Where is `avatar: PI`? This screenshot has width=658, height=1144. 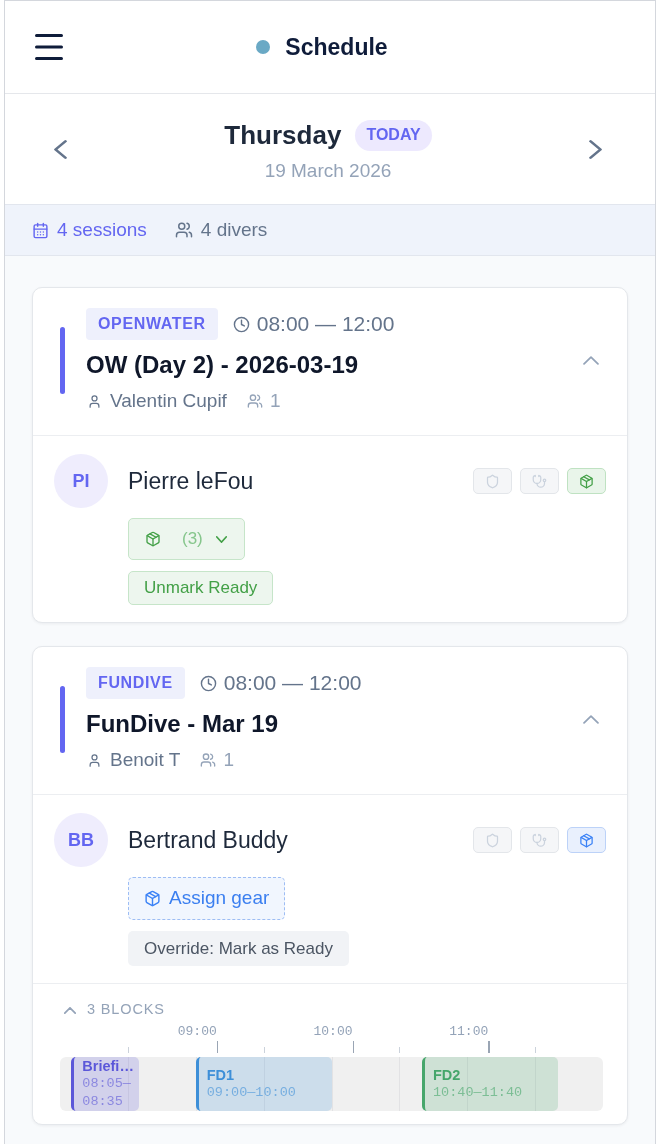
avatar: PI is located at coordinates (81, 481).